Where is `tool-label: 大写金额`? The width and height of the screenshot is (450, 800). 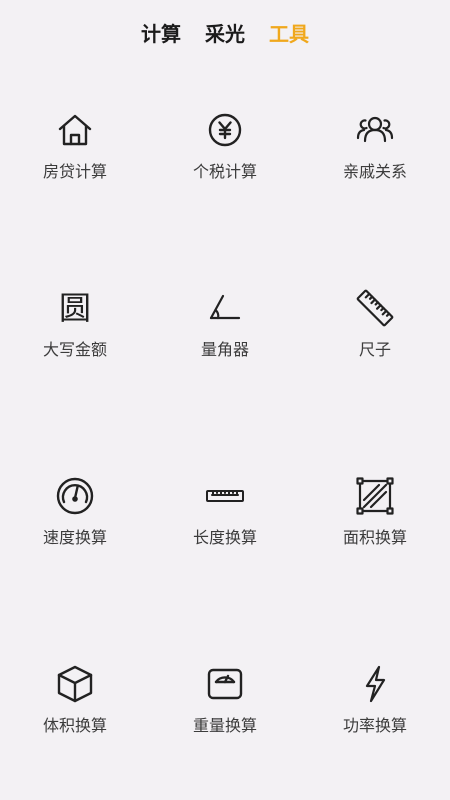 tool-label: 大写金额 is located at coordinates (74, 349).